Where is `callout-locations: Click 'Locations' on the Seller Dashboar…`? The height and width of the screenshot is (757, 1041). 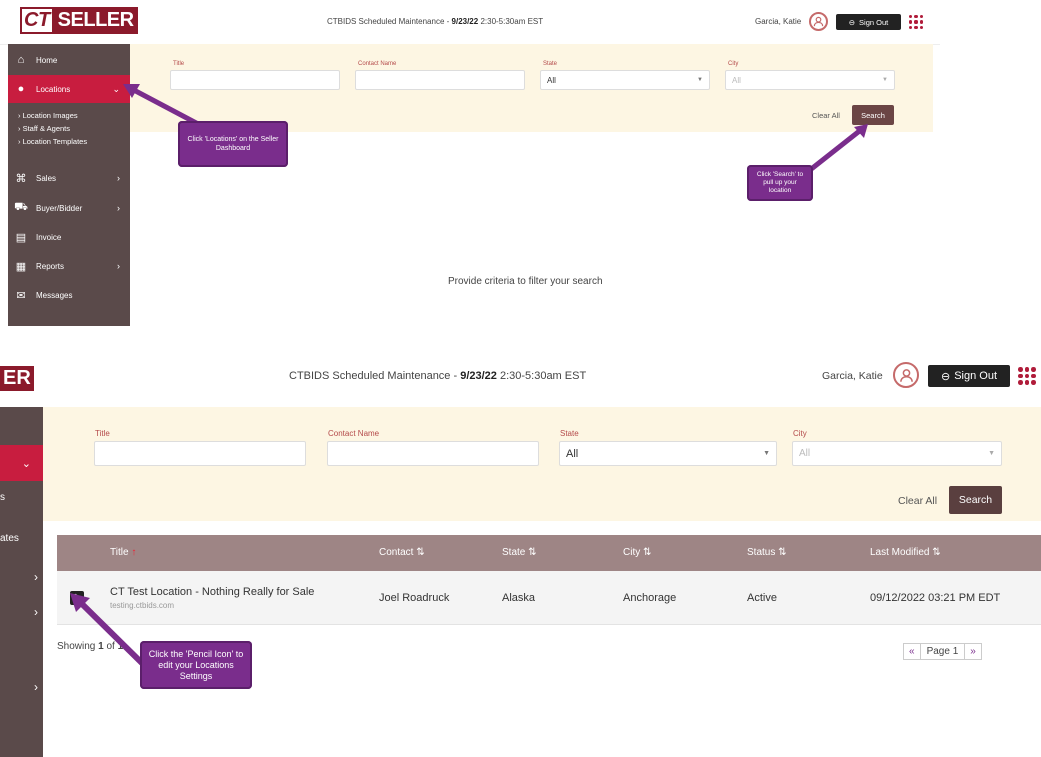
callout-locations: Click 'Locations' on the Seller Dashboar… is located at coordinates (233, 144).